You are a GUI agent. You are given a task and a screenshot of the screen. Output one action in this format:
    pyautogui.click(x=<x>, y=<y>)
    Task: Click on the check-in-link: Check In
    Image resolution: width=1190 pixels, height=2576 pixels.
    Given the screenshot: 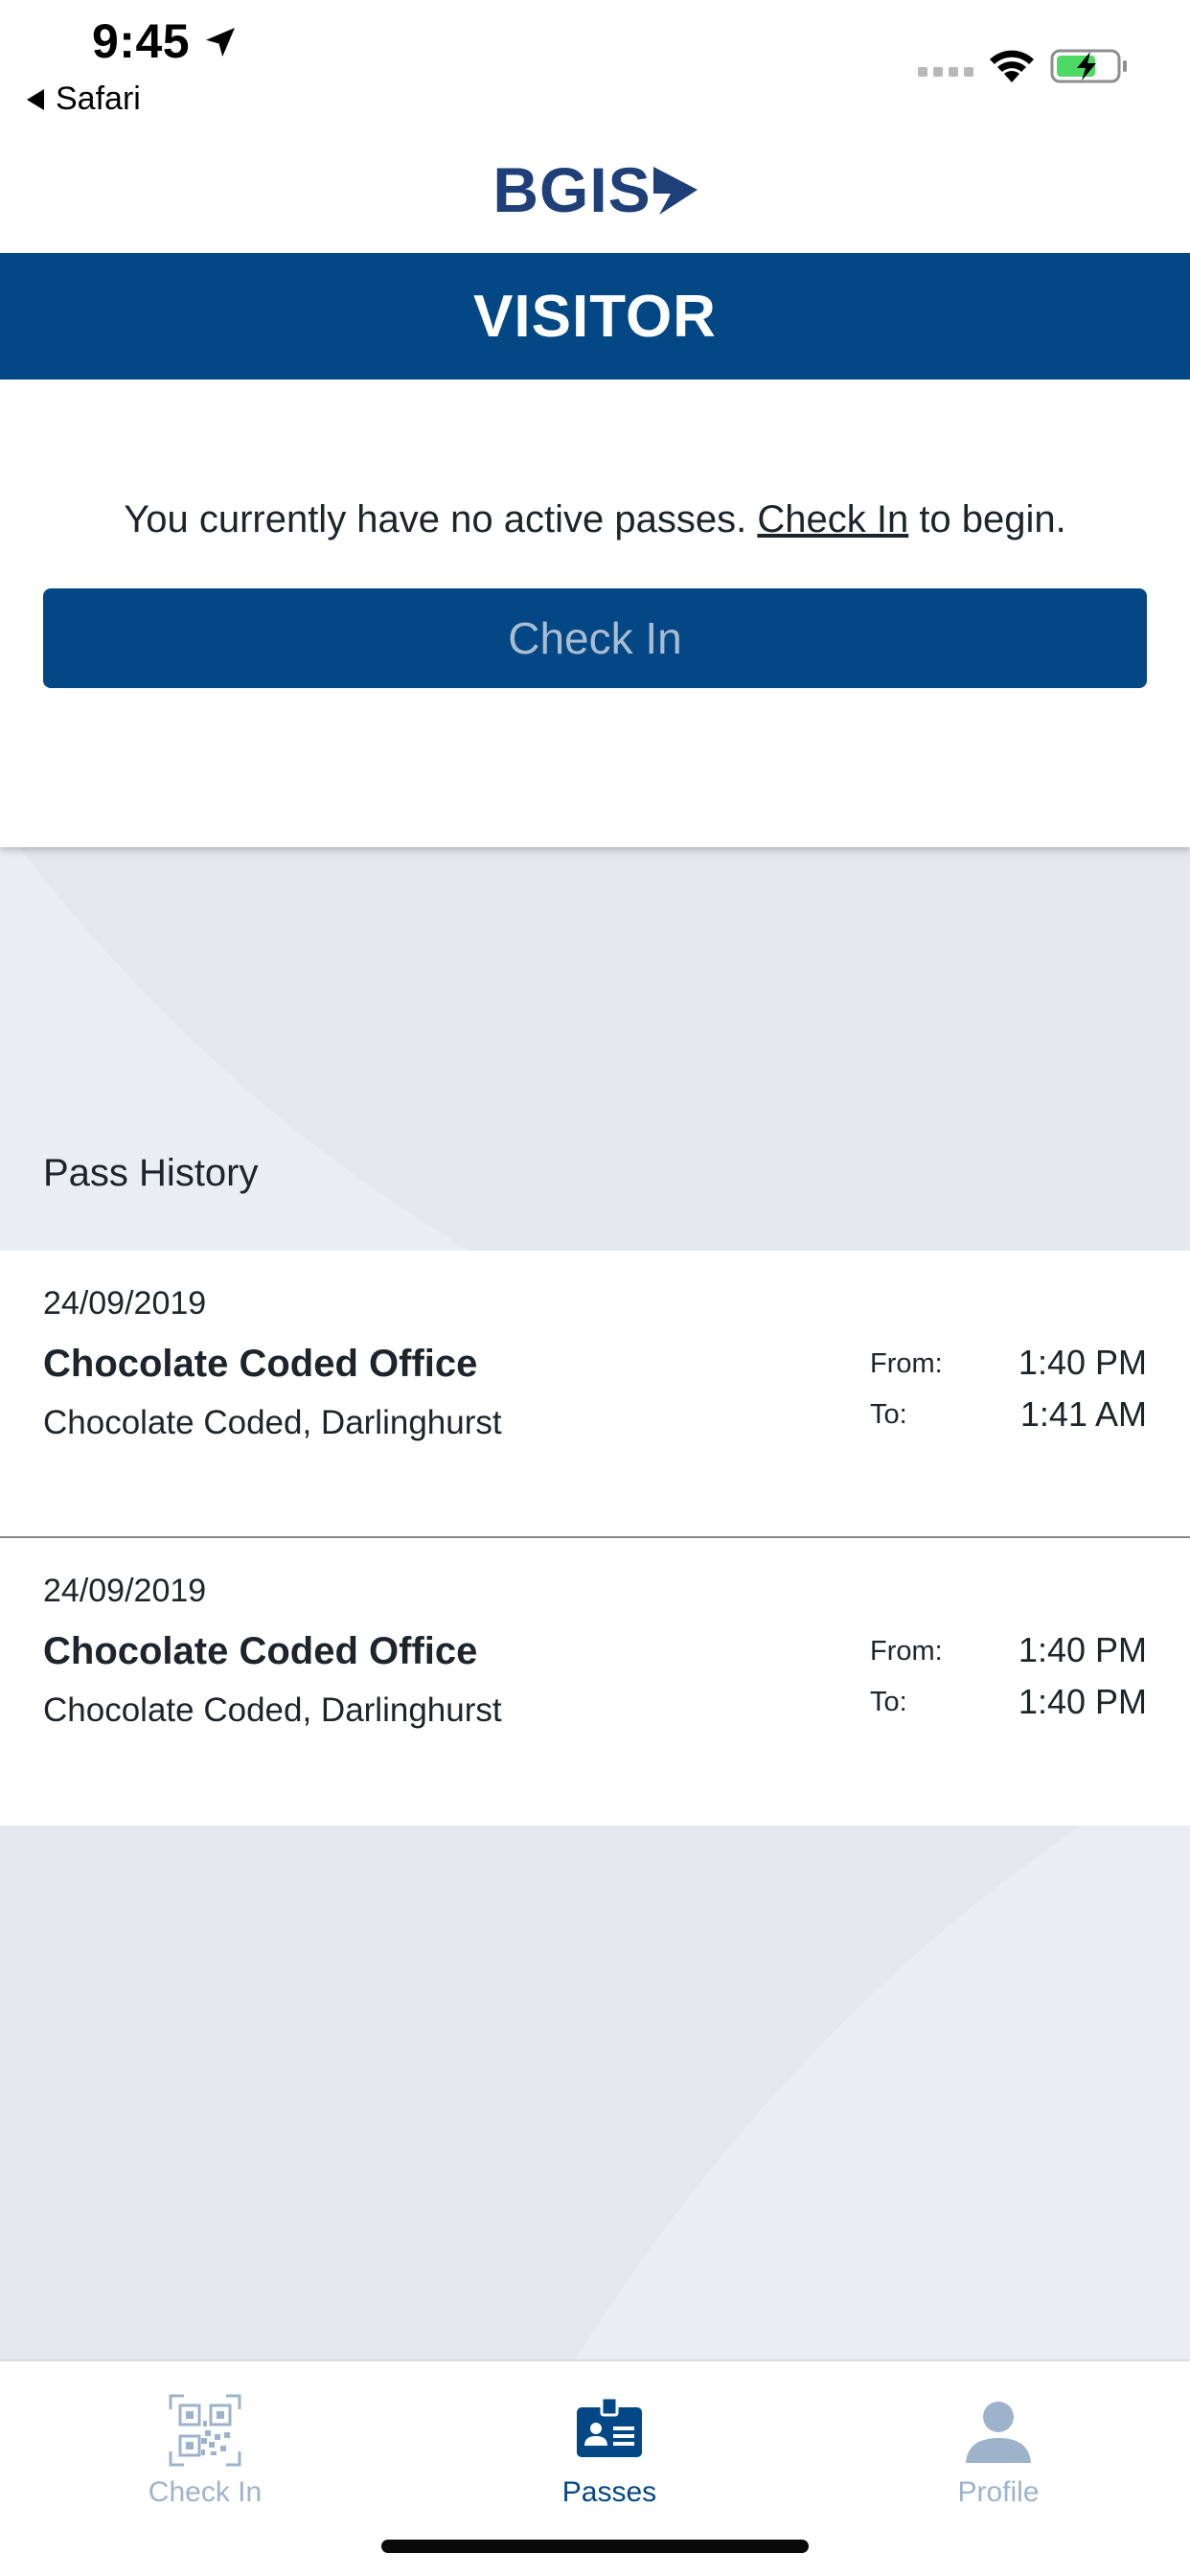 What is the action you would take?
    pyautogui.click(x=833, y=519)
    